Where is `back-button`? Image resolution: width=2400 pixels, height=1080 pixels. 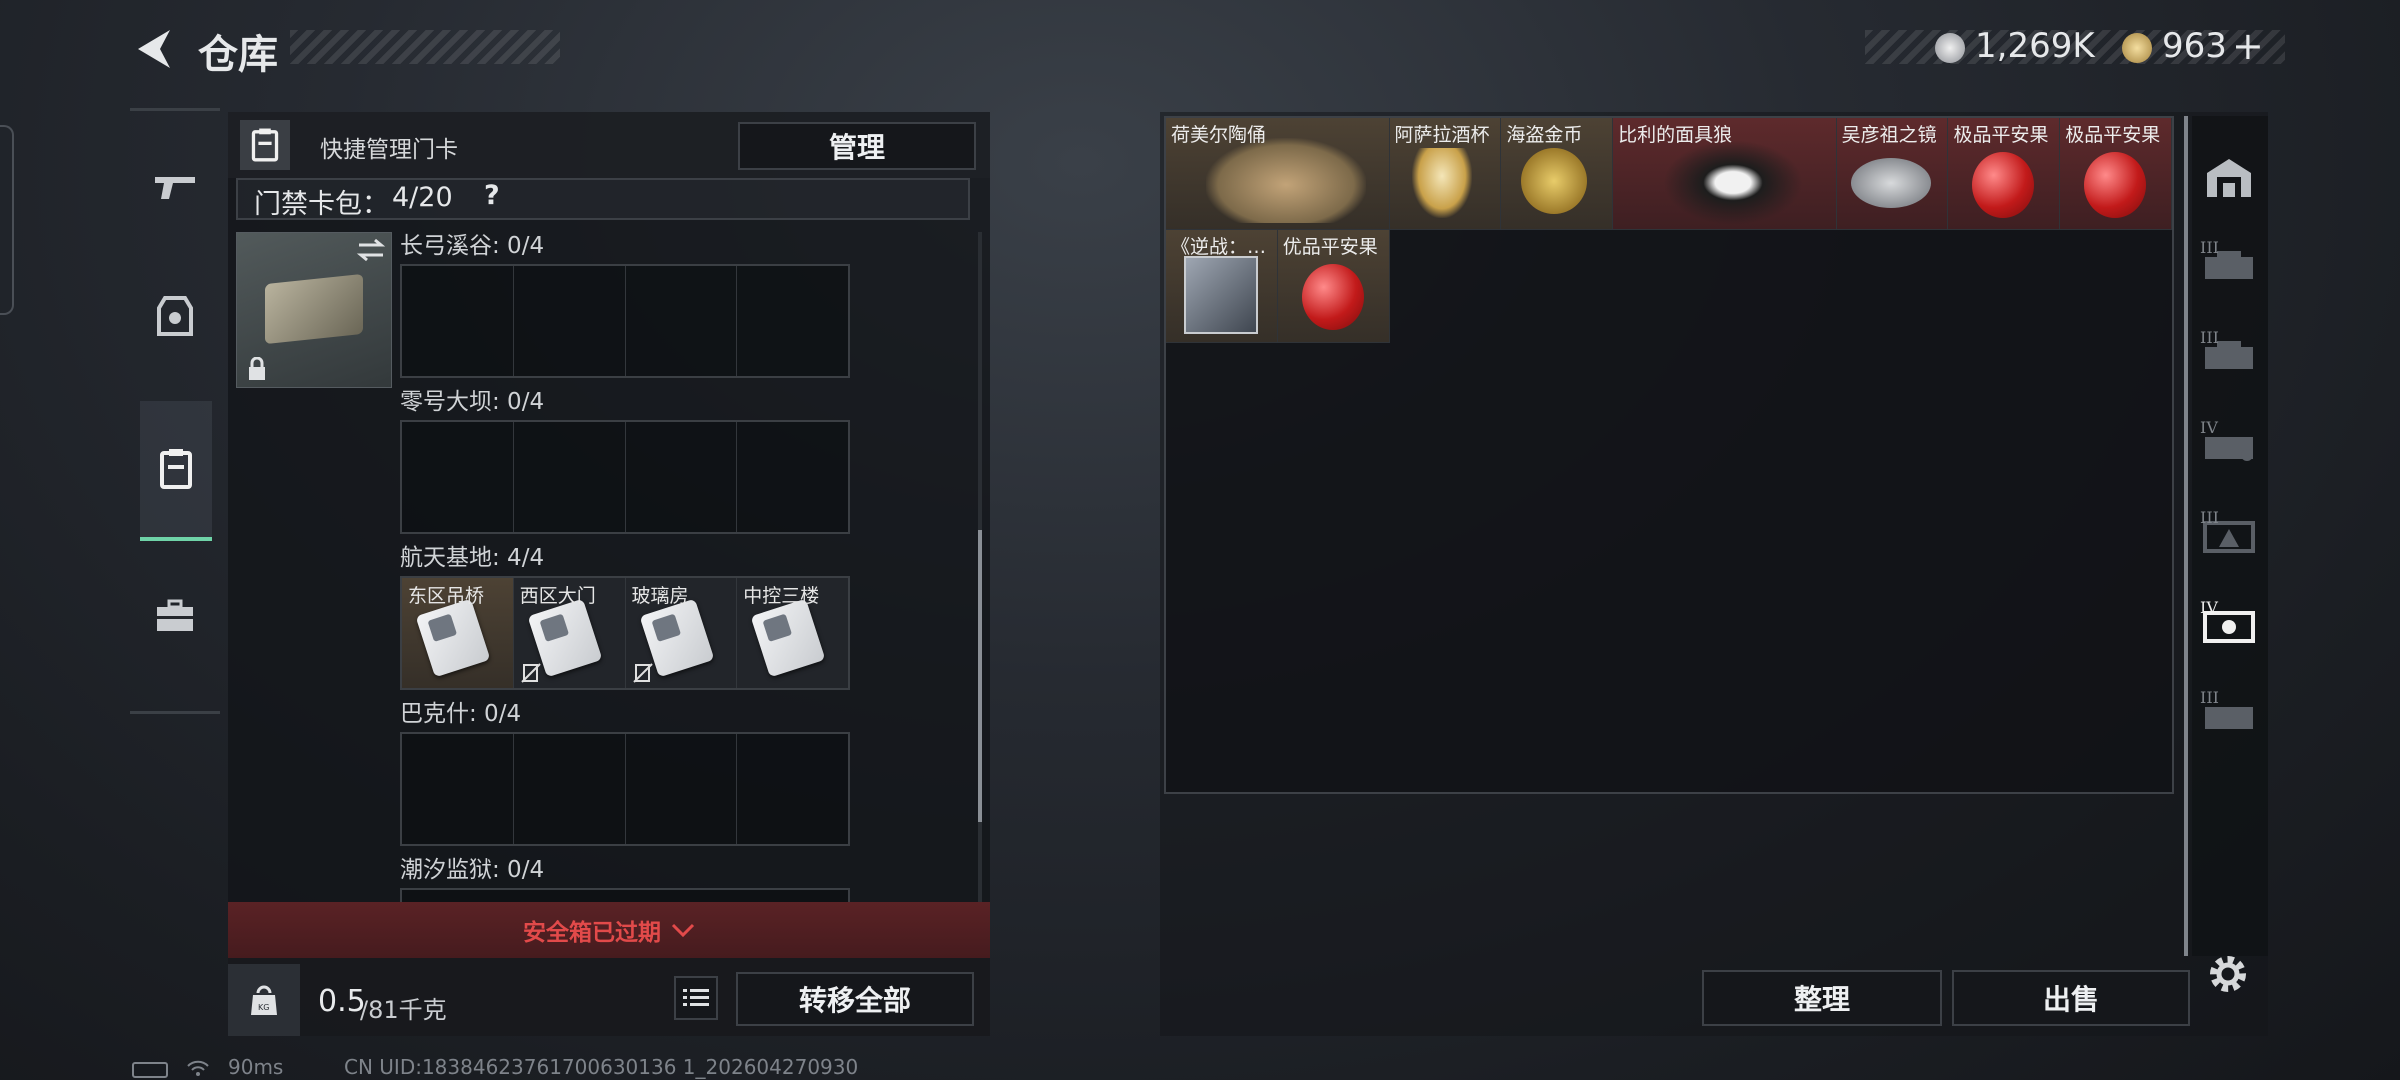
back-button is located at coordinates (155, 49).